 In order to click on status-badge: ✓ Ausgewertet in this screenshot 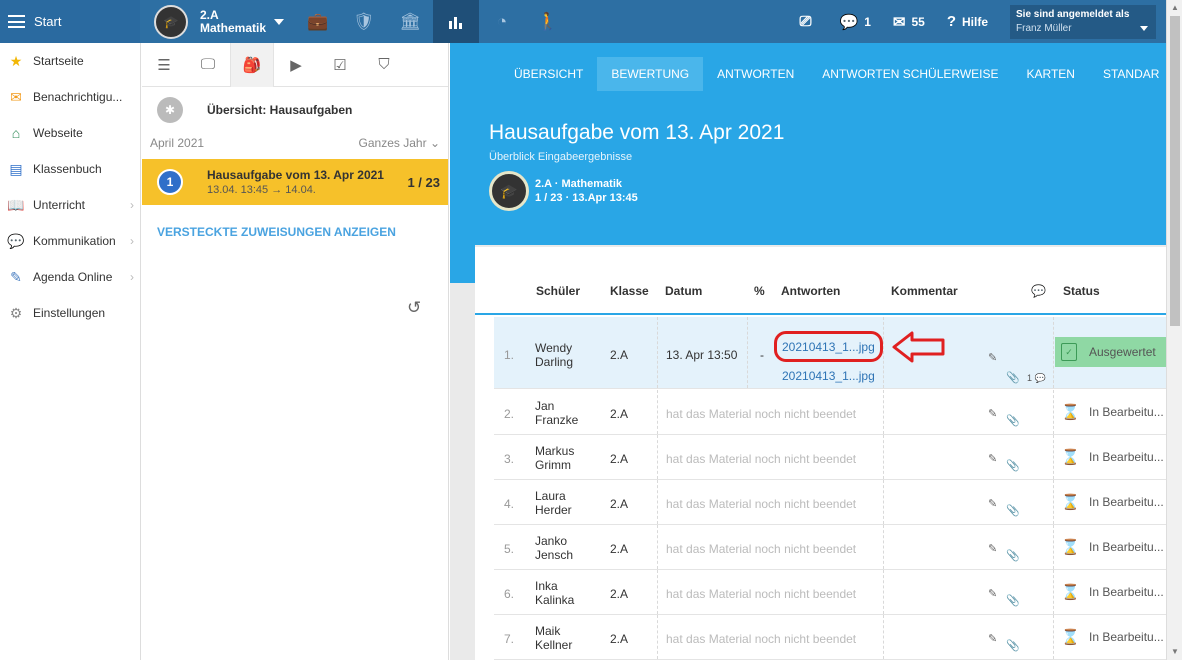, I will do `click(1110, 352)`.